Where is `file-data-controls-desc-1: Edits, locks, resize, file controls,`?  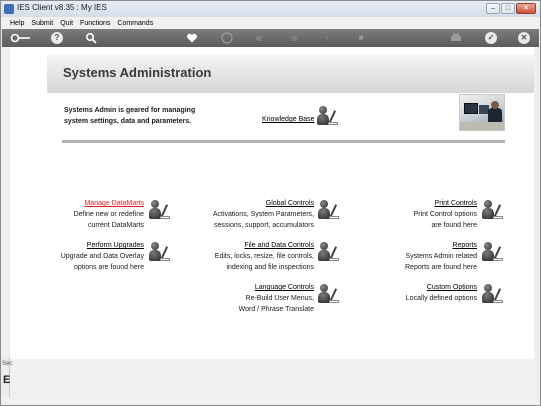
file-data-controls-desc-1: Edits, locks, resize, file controls, is located at coordinates (264, 256).